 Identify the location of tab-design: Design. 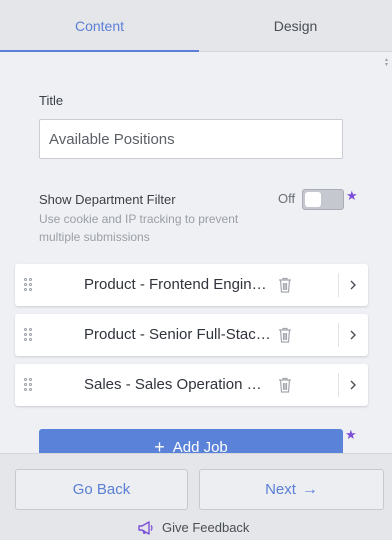
(295, 25).